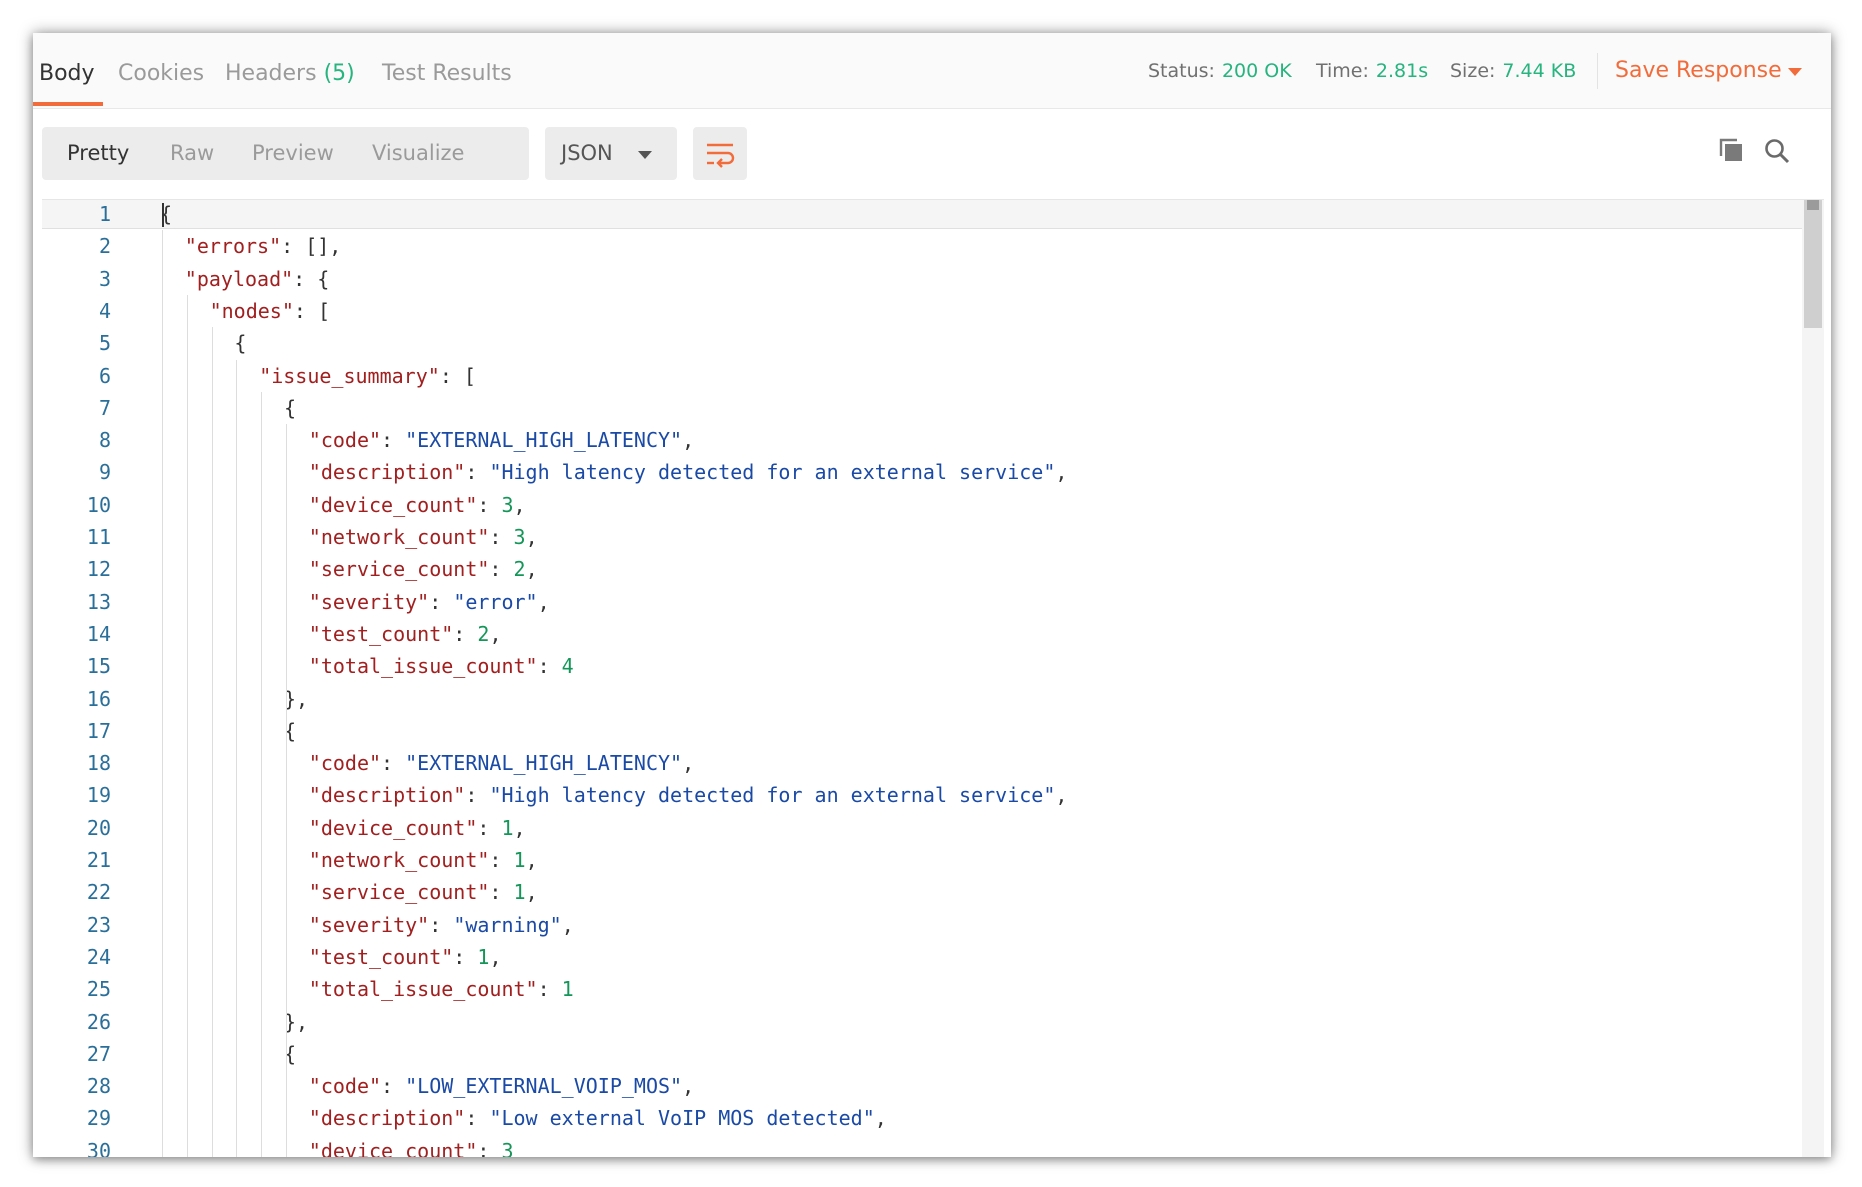 The width and height of the screenshot is (1862, 1187). Describe the element at coordinates (1731, 150) in the screenshot. I see `copy-icon` at that location.